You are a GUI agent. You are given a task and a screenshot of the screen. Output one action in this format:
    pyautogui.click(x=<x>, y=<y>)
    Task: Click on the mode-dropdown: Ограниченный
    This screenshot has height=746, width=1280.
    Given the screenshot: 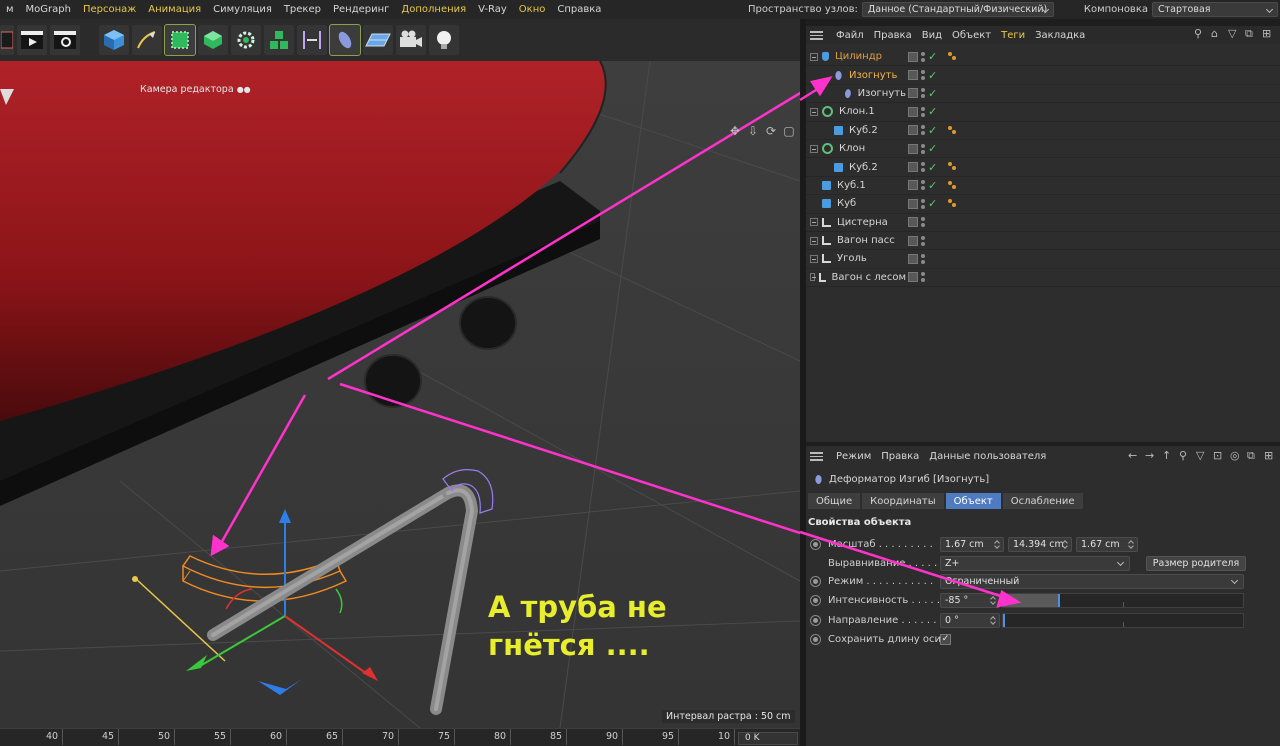 What is the action you would take?
    pyautogui.click(x=1092, y=581)
    